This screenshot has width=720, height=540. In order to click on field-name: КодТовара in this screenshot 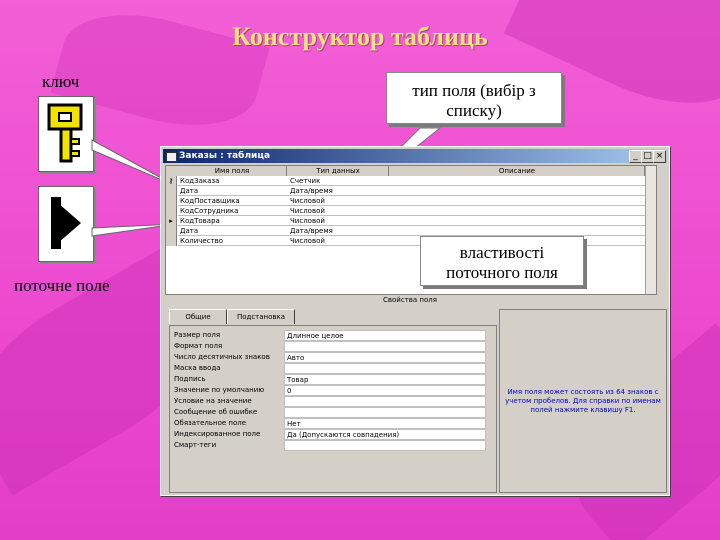, I will do `click(233, 221)`.